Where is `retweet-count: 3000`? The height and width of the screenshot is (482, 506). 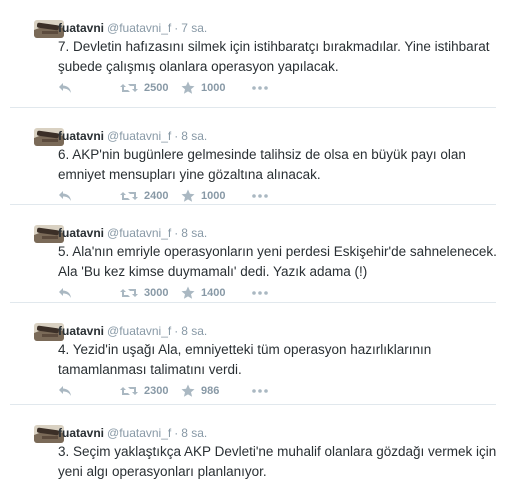
retweet-count: 3000 is located at coordinates (156, 293).